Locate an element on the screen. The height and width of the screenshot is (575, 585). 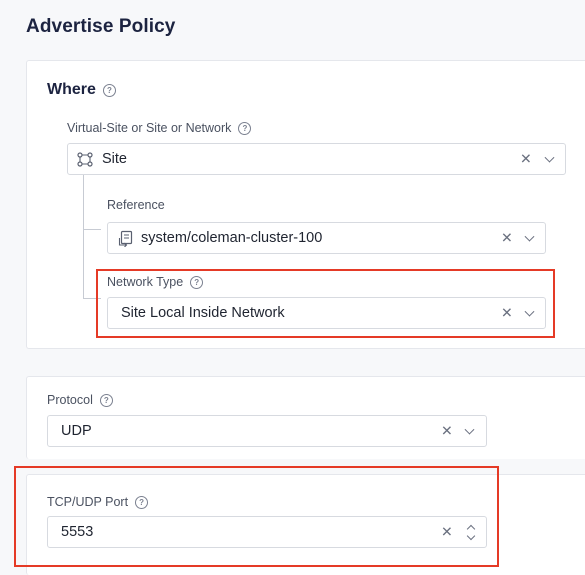
protocol-clear-icon: ✕ is located at coordinates (447, 431).